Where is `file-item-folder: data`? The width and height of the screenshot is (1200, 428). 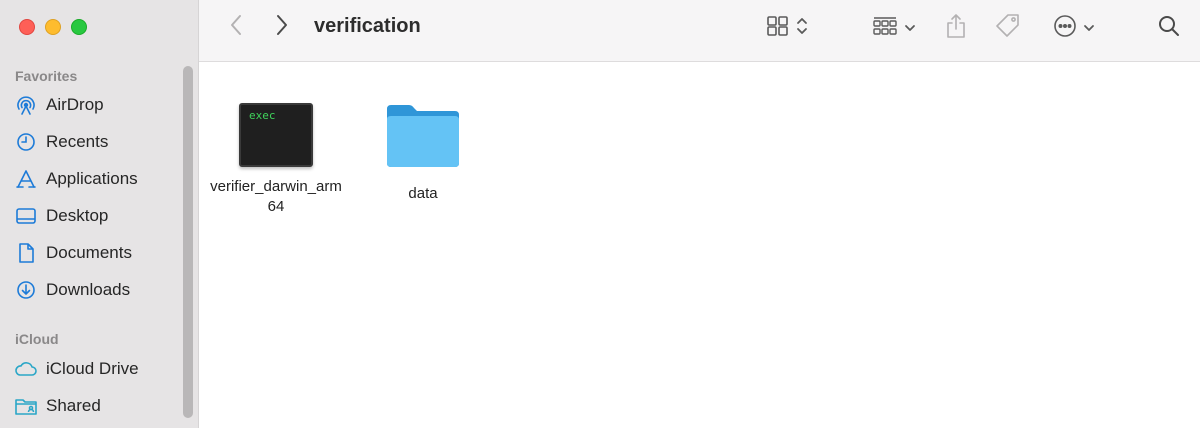 file-item-folder: data is located at coordinates (423, 152).